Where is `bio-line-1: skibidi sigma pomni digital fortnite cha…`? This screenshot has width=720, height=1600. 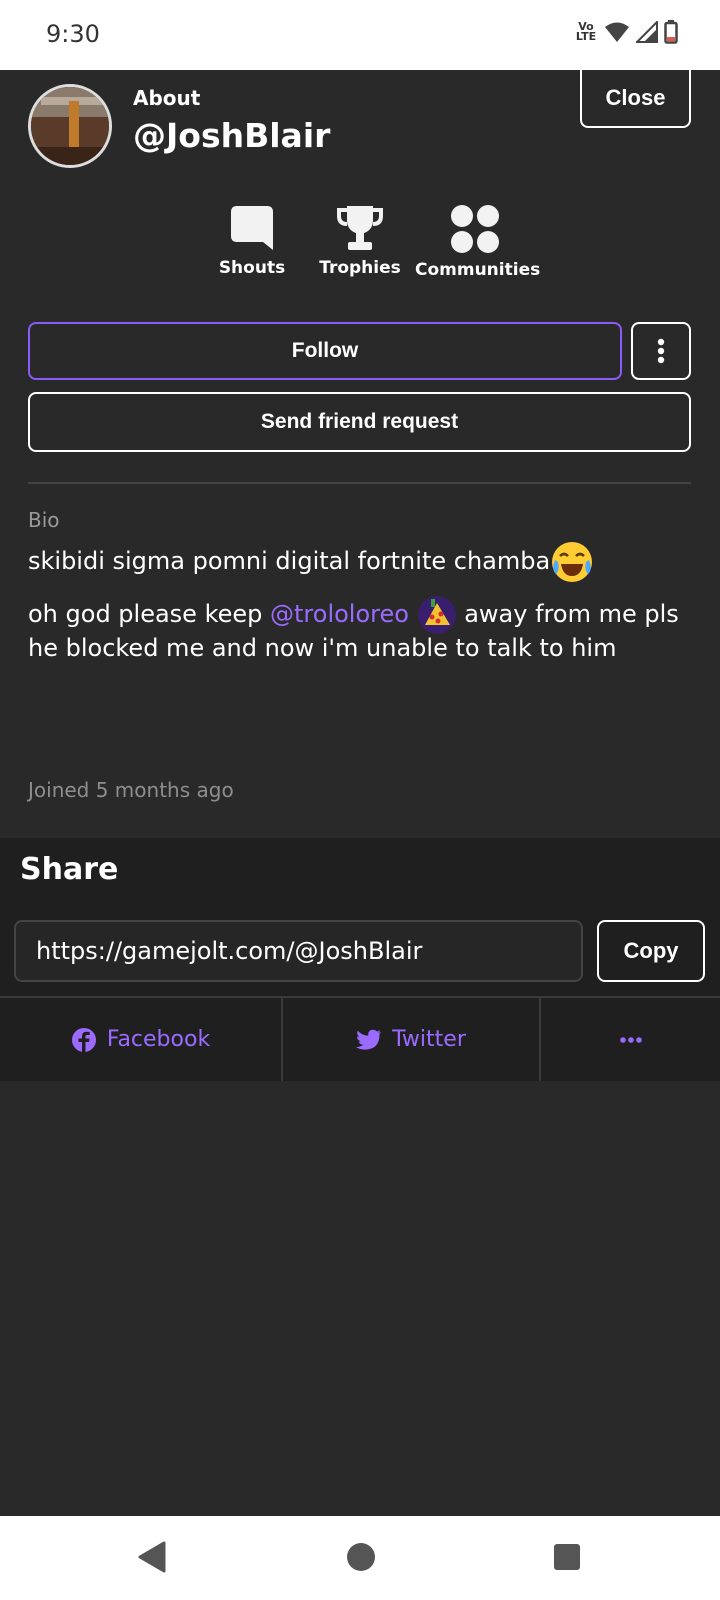 bio-line-1: skibidi sigma pomni digital fortnite cha… is located at coordinates (311, 562).